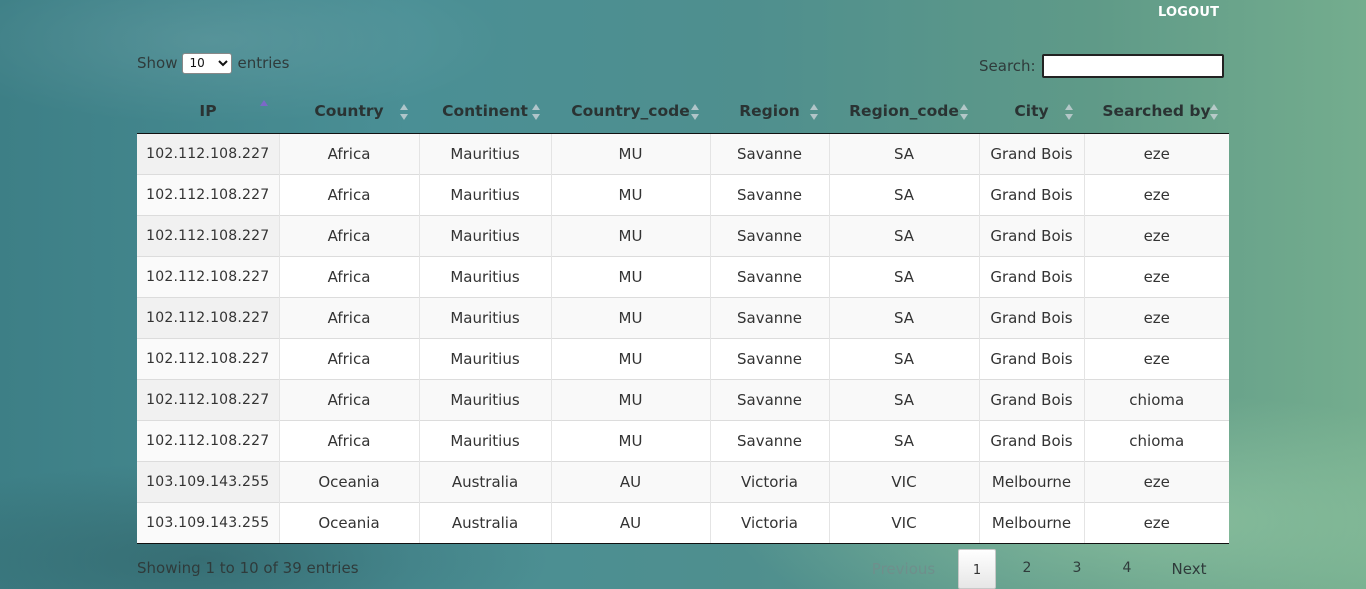 The width and height of the screenshot is (1366, 589). Describe the element at coordinates (248, 568) in the screenshot. I see `table-info: Showing 1 to 10 of 39 entries` at that location.